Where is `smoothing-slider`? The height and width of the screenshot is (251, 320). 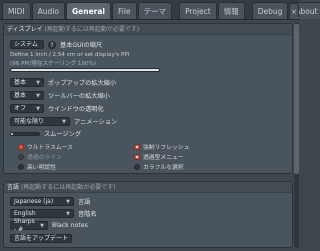 smoothing-slider is located at coordinates (25, 133).